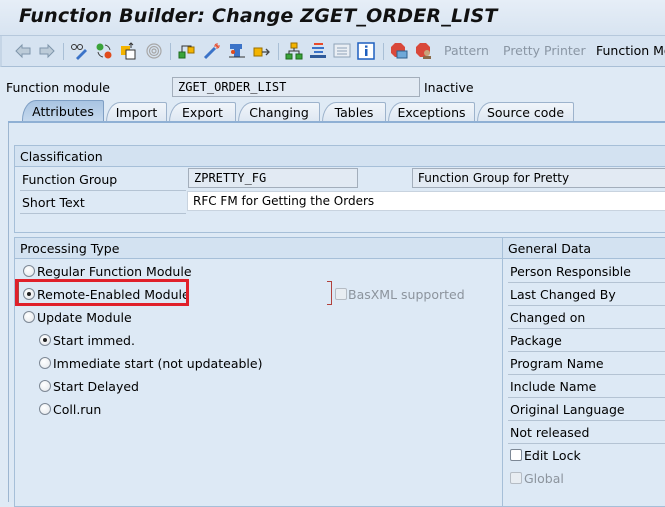  Describe the element at coordinates (202, 112) in the screenshot. I see `tab-export: Export` at that location.